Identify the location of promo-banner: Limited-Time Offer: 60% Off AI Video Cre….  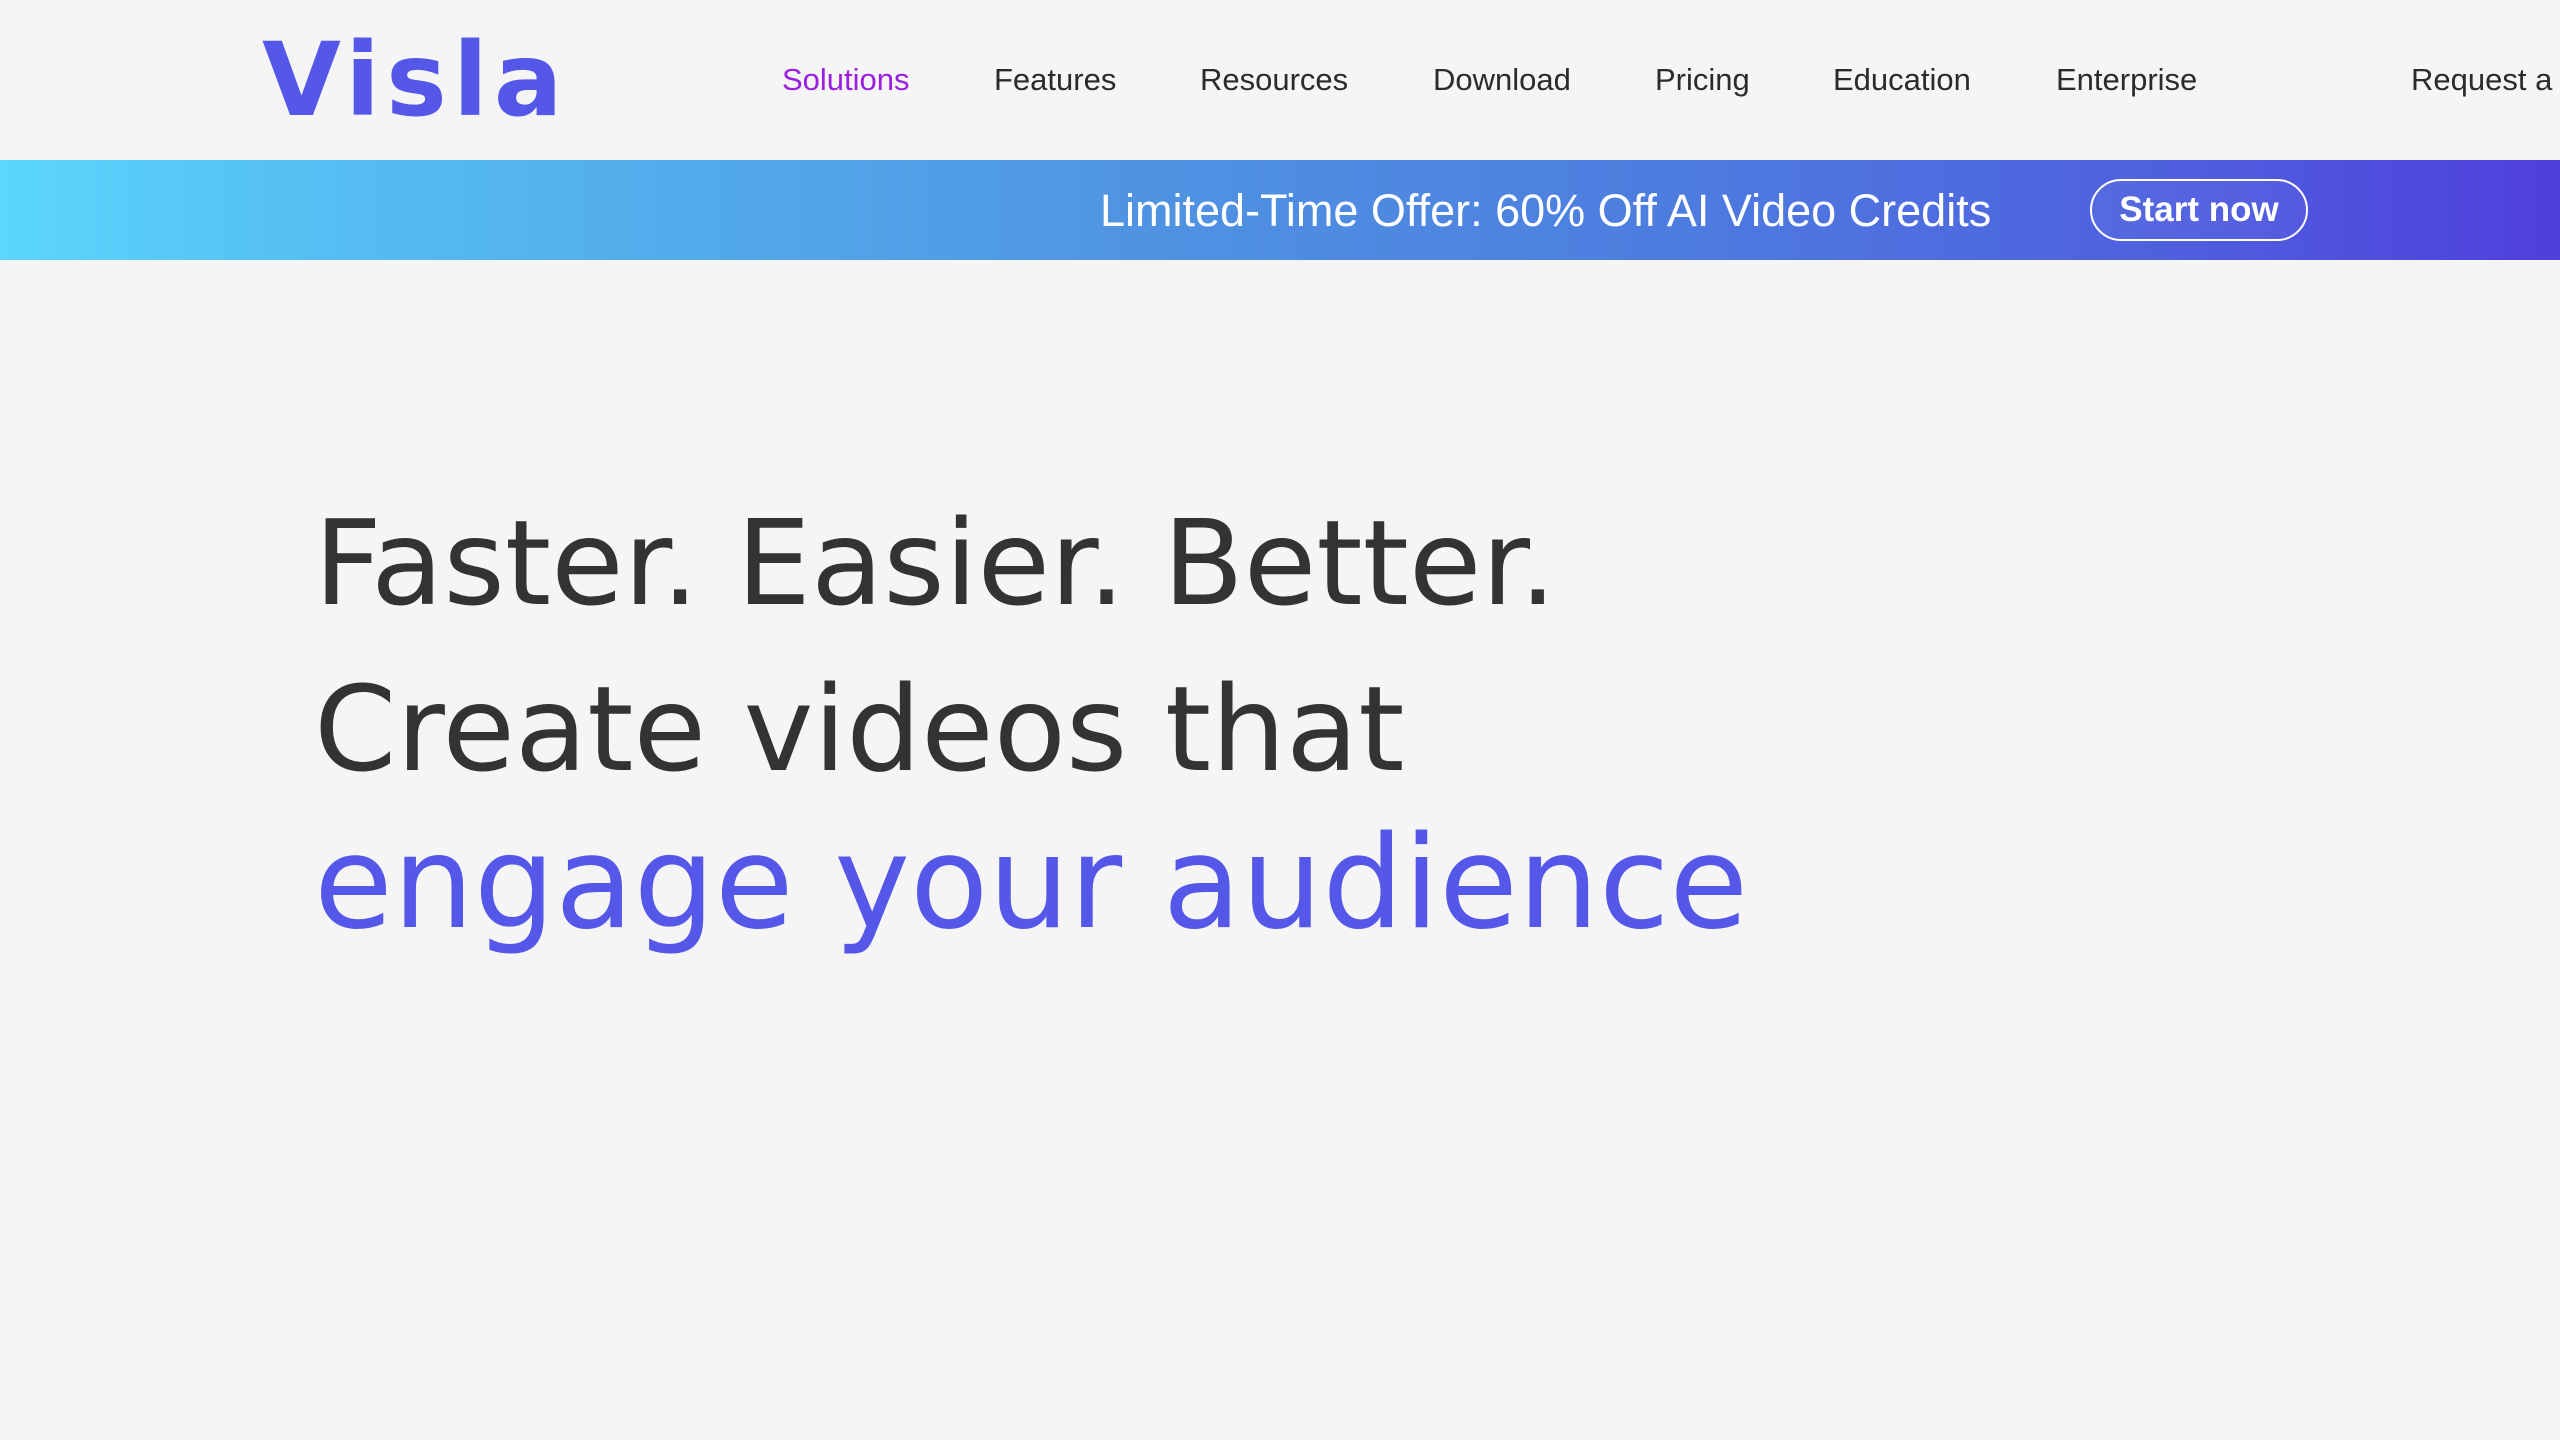
(1280, 210).